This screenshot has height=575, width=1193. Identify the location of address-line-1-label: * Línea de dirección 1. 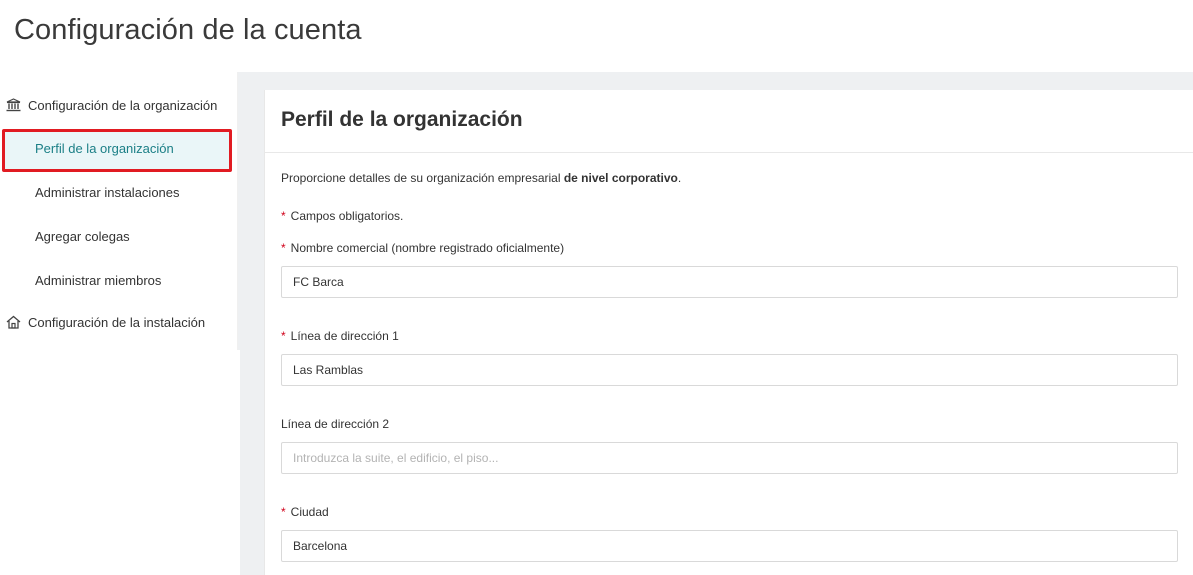
(340, 336).